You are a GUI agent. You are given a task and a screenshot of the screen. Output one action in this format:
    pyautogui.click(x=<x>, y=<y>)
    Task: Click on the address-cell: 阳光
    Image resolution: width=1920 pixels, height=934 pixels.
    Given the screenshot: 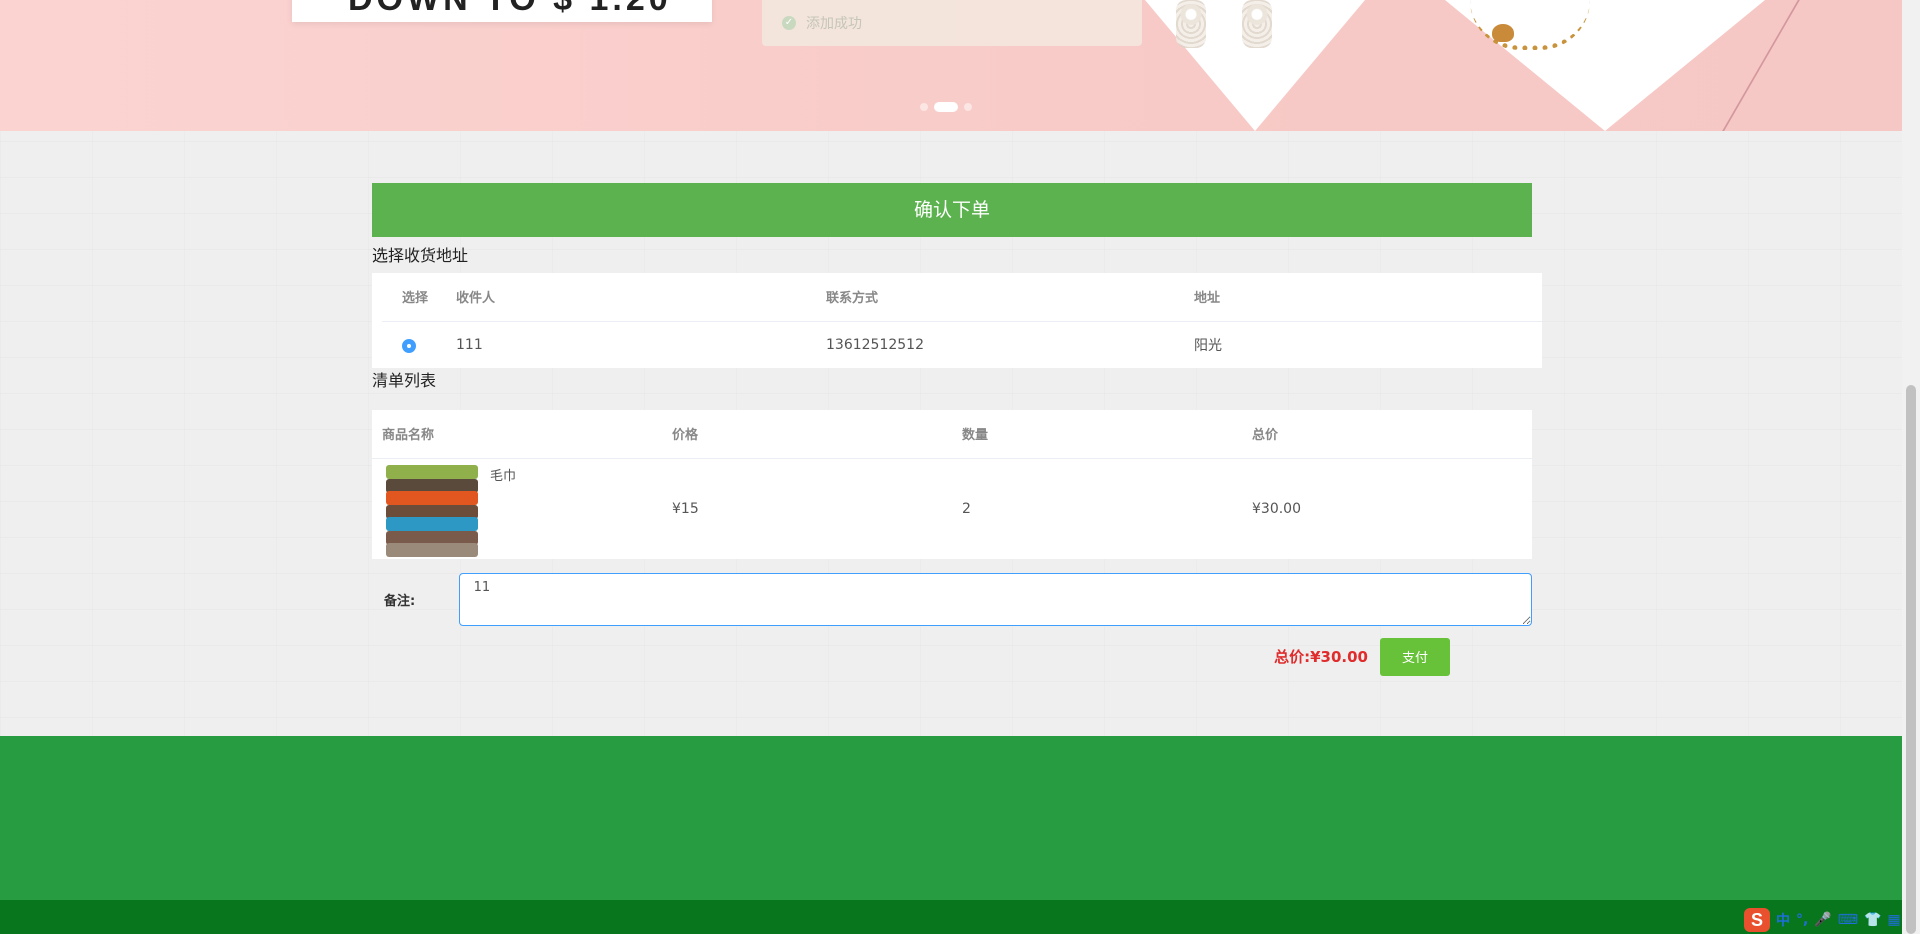 What is the action you would take?
    pyautogui.click(x=1208, y=345)
    